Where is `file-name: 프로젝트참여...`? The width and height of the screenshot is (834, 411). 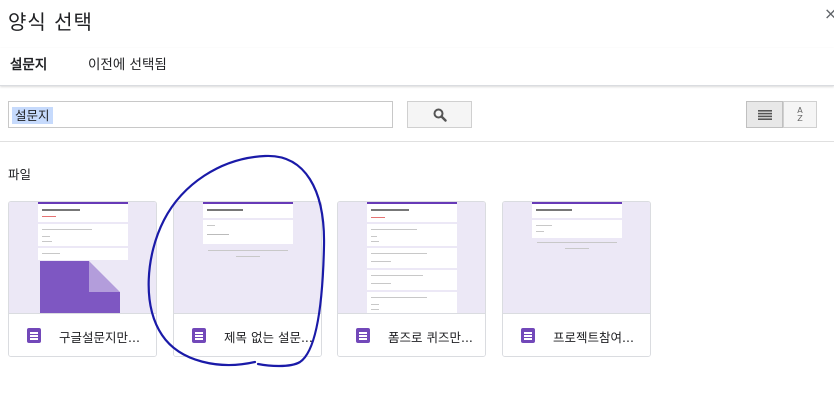
file-name: 프로젝트참여... is located at coordinates (593, 337).